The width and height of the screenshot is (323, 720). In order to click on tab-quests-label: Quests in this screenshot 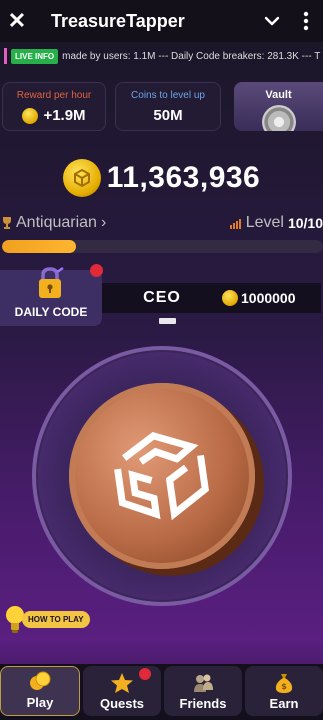, I will do `click(122, 703)`.